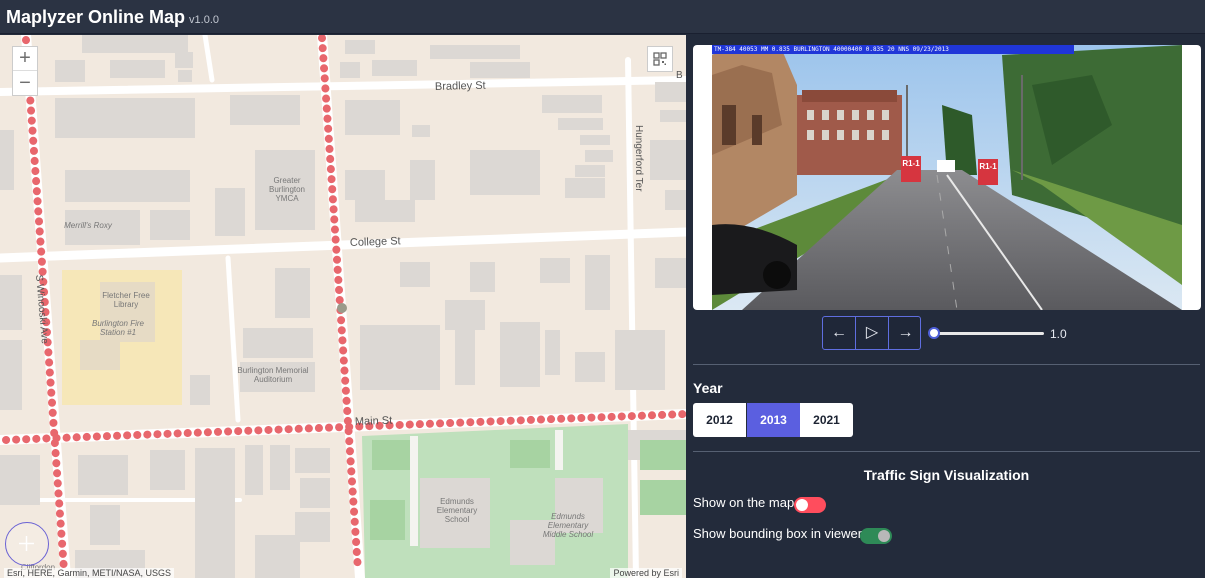 The image size is (1205, 578). What do you see at coordinates (89, 573) in the screenshot?
I see `map-attribution: Esri, HERE, Garmin, METI/NASA, USGS` at bounding box center [89, 573].